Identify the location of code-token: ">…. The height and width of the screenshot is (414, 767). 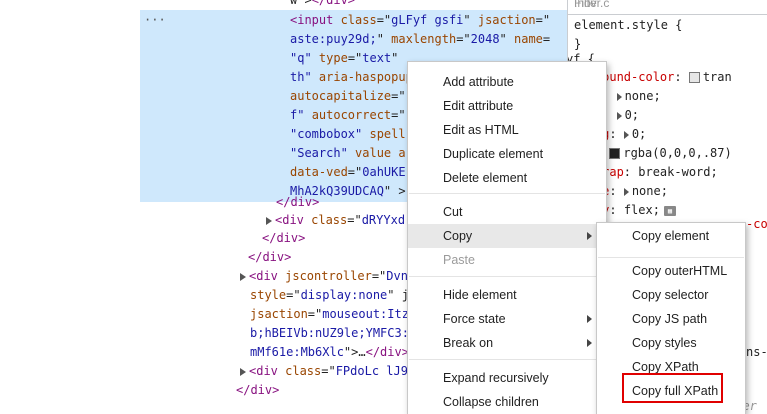
(354, 352).